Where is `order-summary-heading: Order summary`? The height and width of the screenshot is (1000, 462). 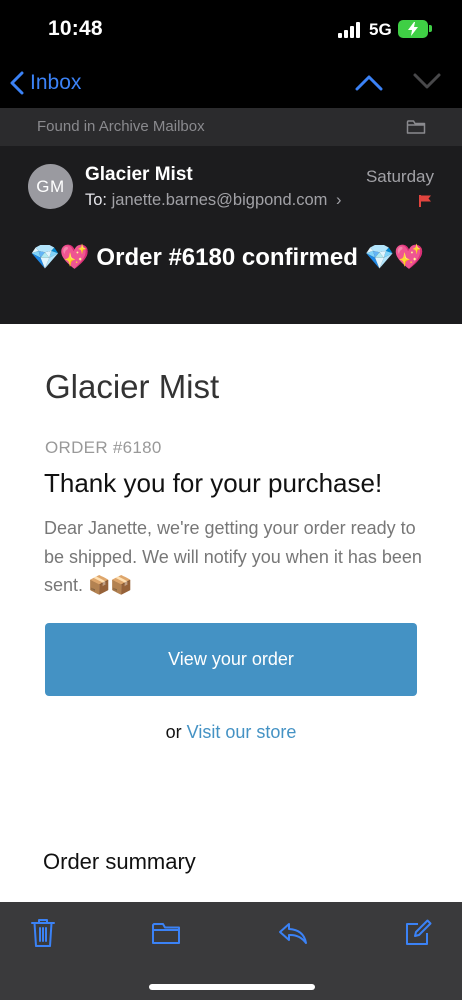 order-summary-heading: Order summary is located at coordinates (119, 861).